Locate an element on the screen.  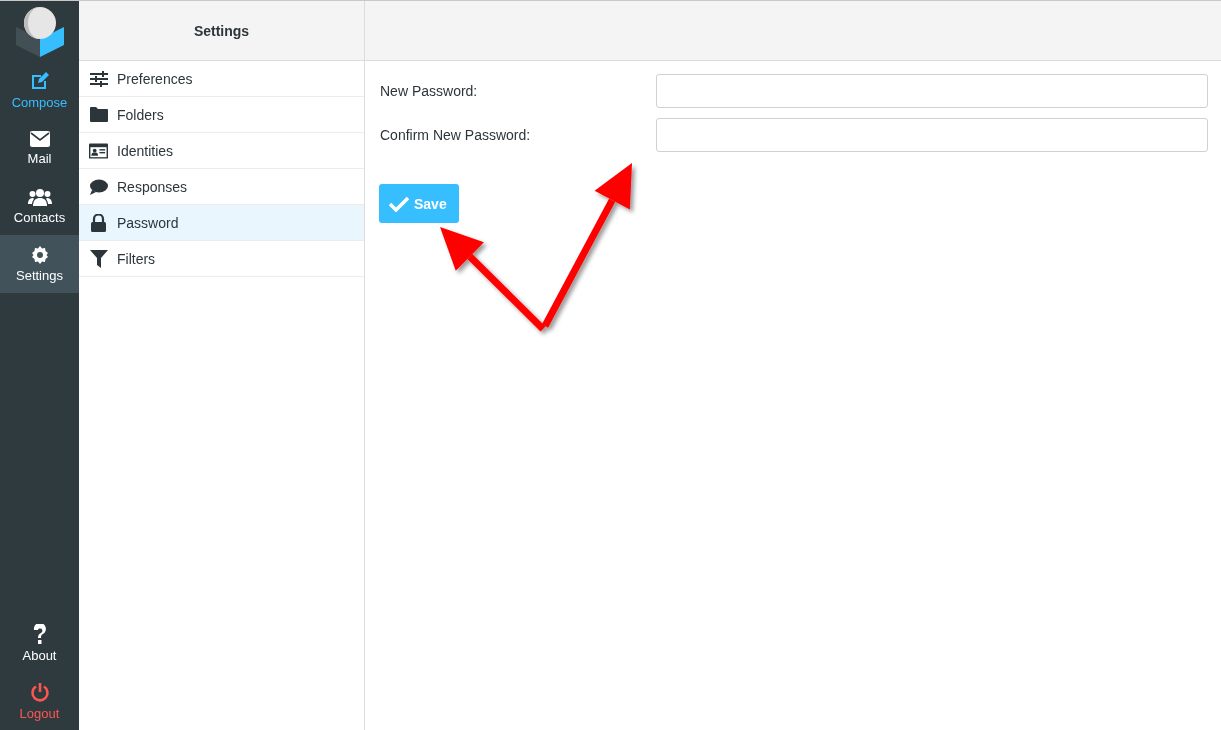
settings-list-item: Password is located at coordinates (221, 223).